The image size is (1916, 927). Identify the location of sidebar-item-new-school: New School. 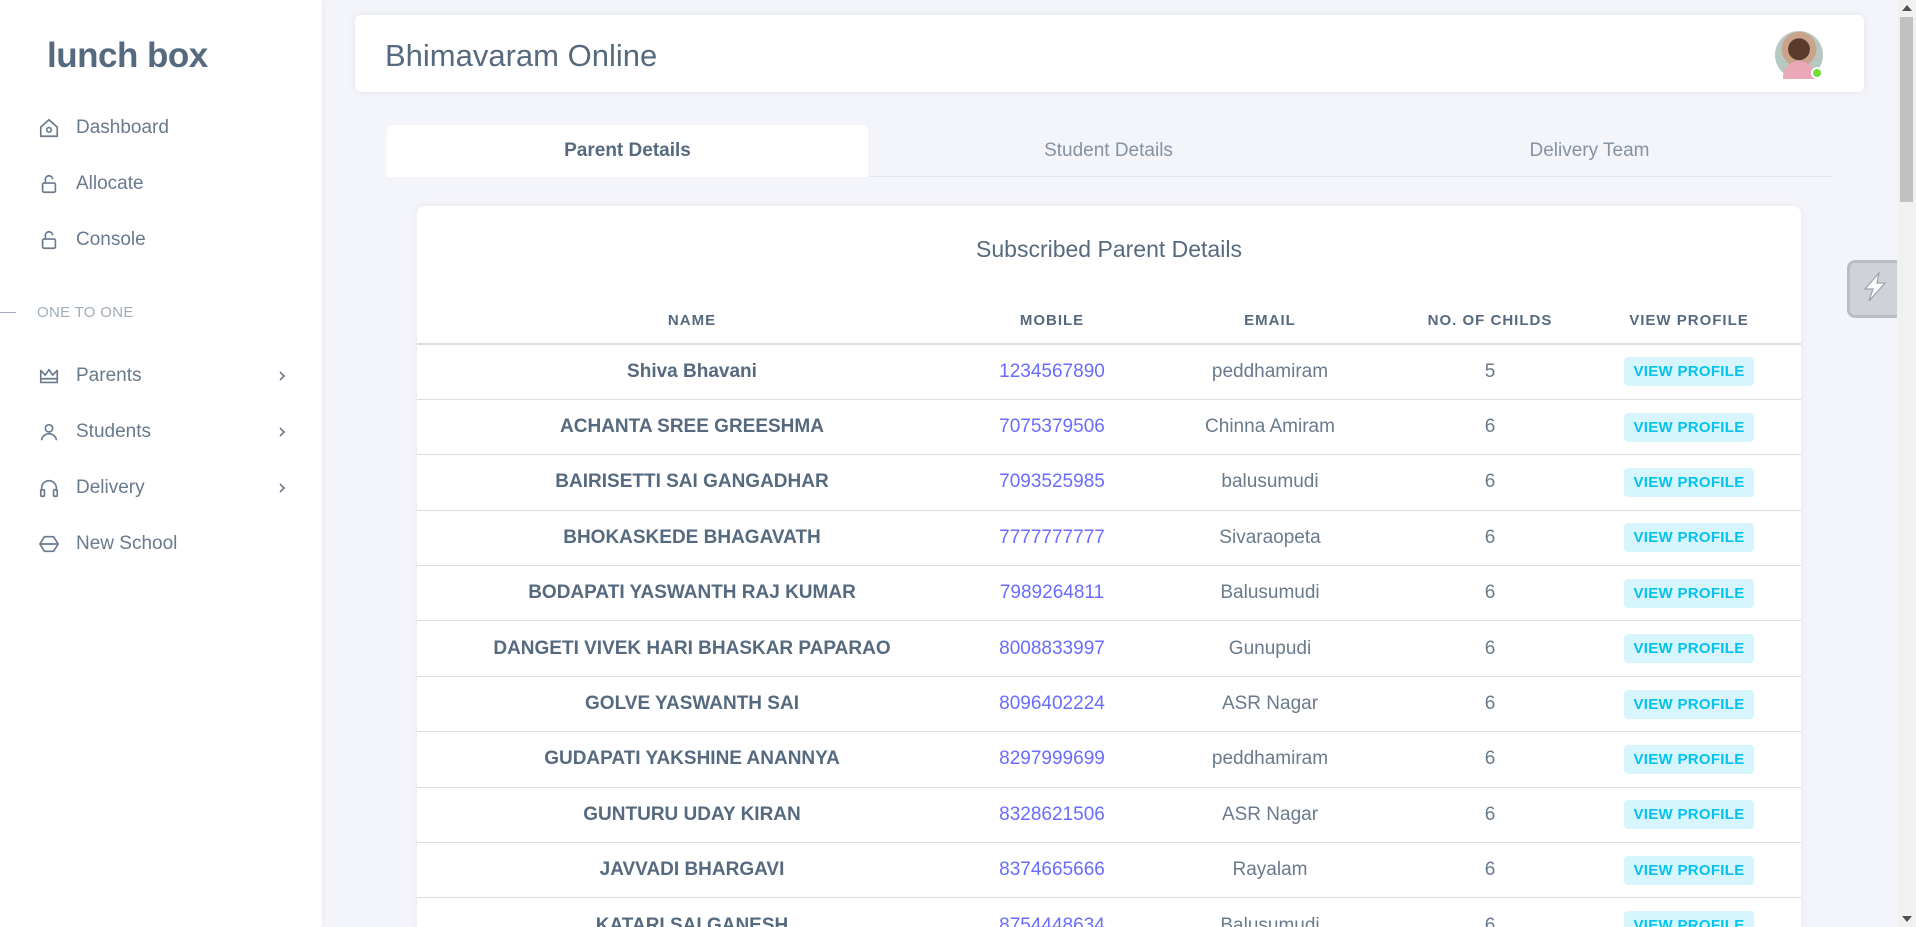
(164, 544).